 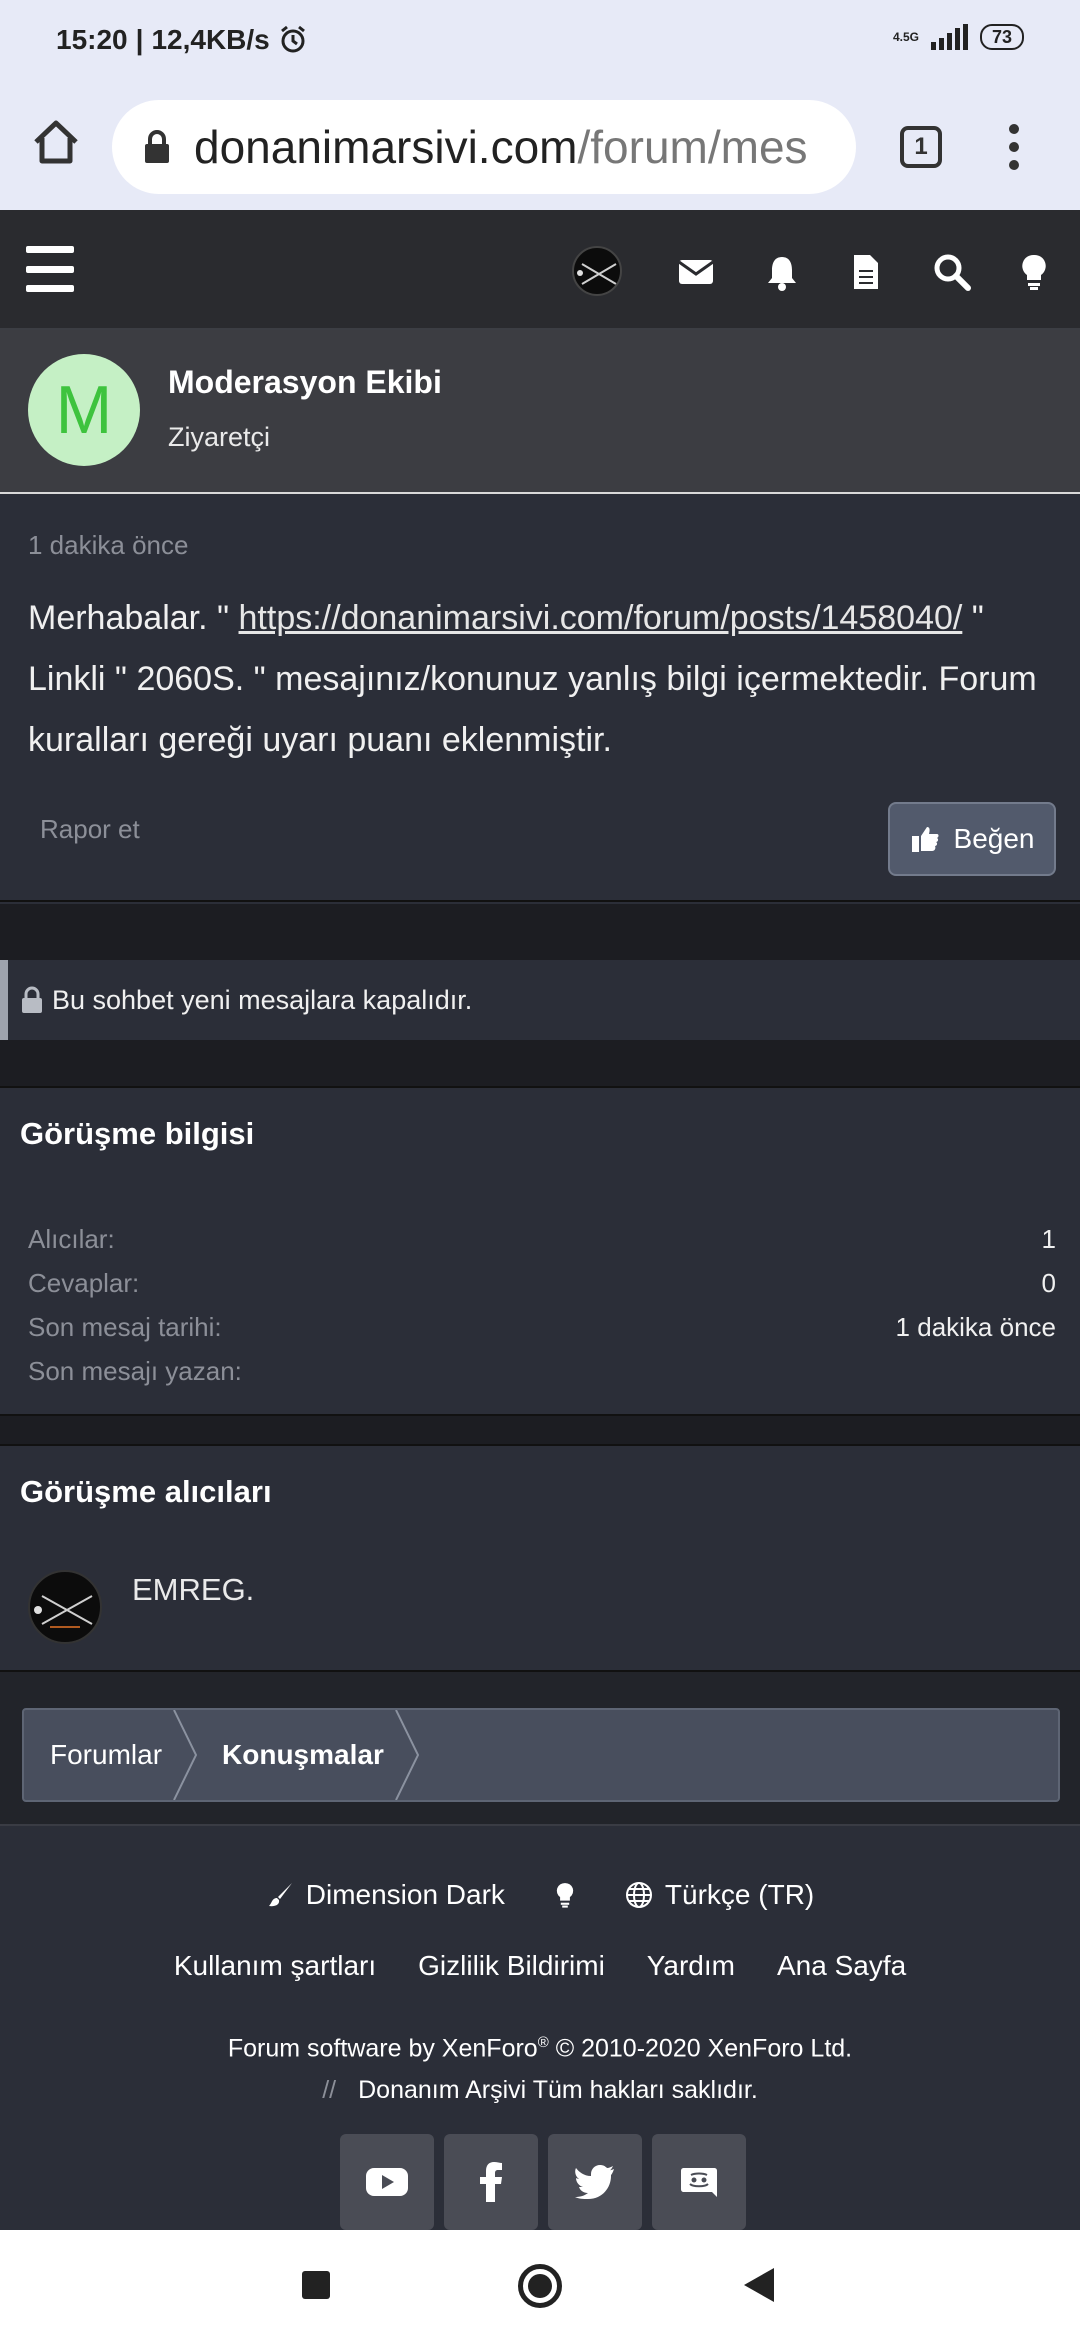 What do you see at coordinates (106, 1754) in the screenshot?
I see `breadcrumb-label: Forumlar` at bounding box center [106, 1754].